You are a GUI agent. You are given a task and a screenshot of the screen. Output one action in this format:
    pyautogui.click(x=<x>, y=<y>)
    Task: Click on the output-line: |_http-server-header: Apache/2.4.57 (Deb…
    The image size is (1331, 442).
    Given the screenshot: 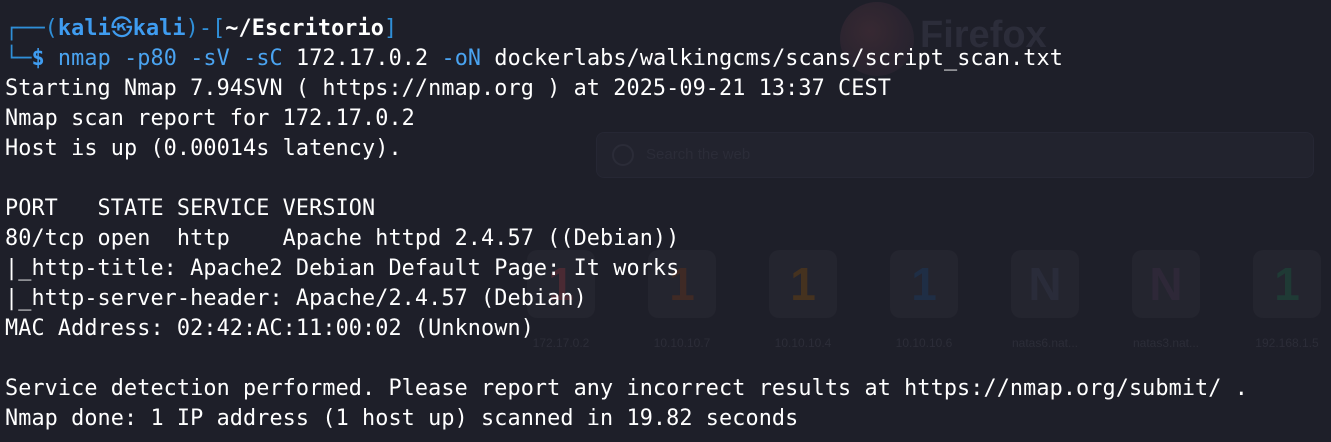 What is the action you would take?
    pyautogui.click(x=296, y=298)
    